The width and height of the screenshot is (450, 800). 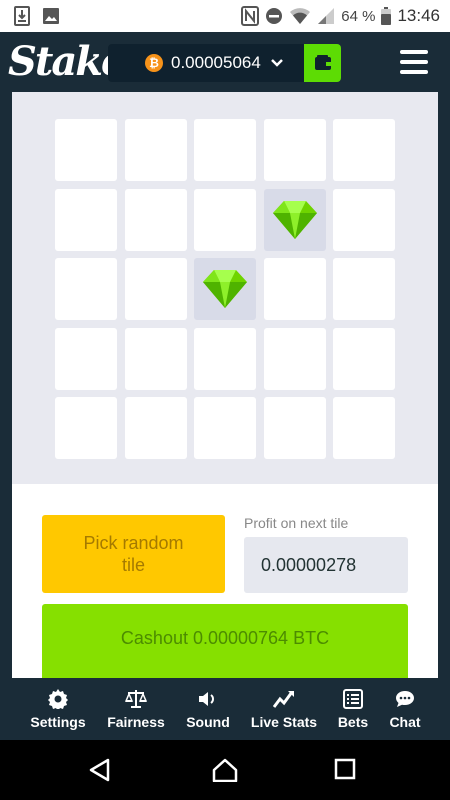 What do you see at coordinates (326, 16) in the screenshot?
I see `signal-icon` at bounding box center [326, 16].